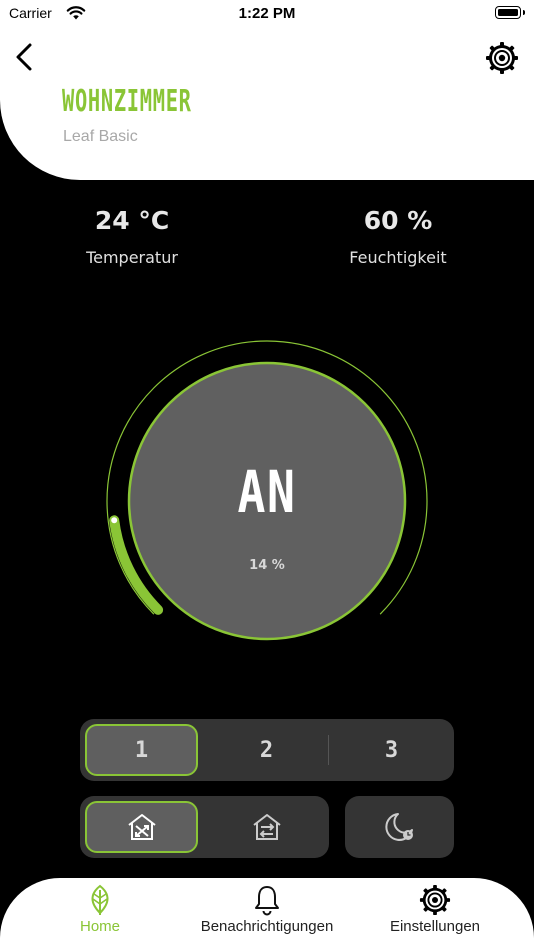  Describe the element at coordinates (267, 565) in the screenshot. I see `level-percentage: 14 %` at that location.